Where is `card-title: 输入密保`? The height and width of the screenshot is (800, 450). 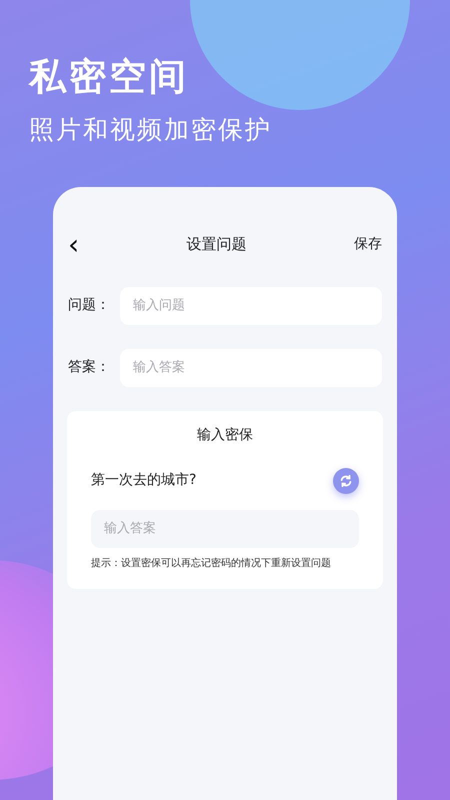 card-title: 输入密保 is located at coordinates (225, 435).